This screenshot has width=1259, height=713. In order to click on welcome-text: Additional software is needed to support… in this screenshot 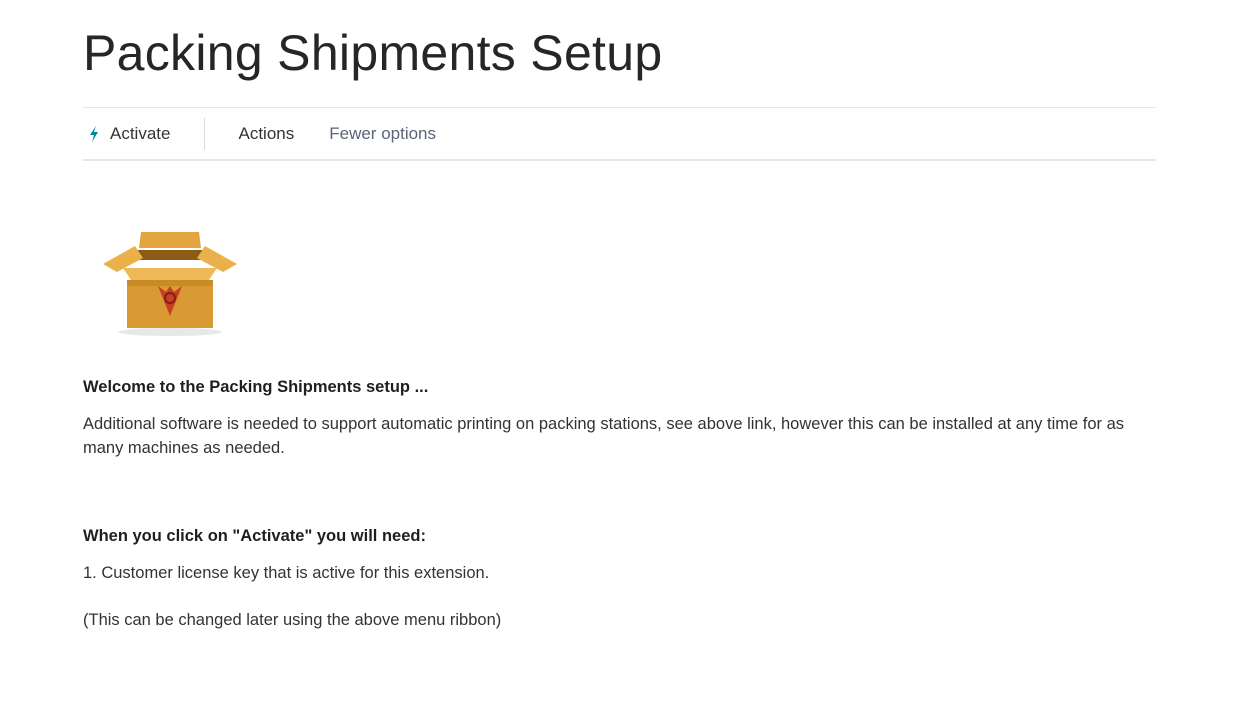, I will do `click(604, 436)`.